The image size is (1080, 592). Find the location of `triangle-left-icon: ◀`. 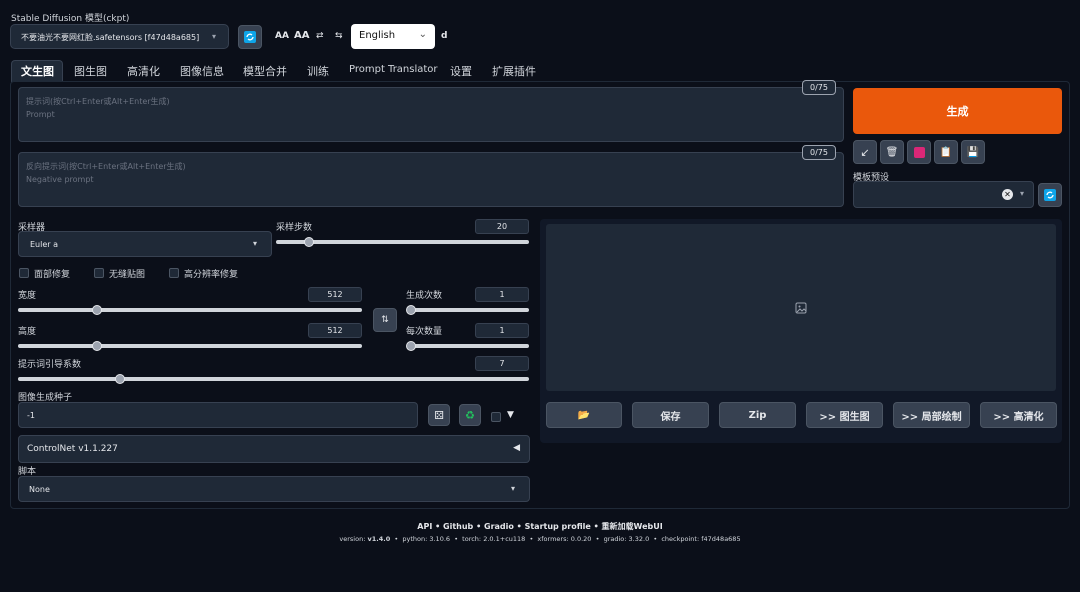

triangle-left-icon: ◀ is located at coordinates (516, 448).